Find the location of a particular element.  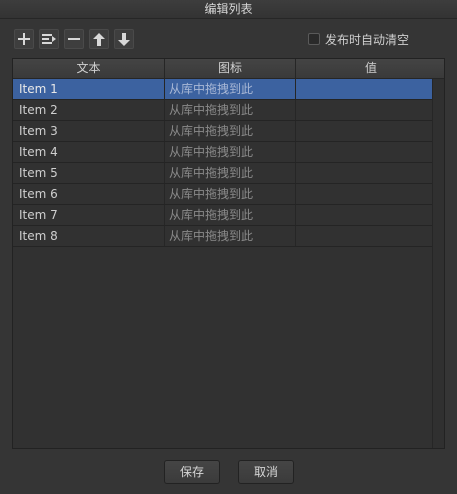

table-header: 文本 图标 值 is located at coordinates (228, 69).